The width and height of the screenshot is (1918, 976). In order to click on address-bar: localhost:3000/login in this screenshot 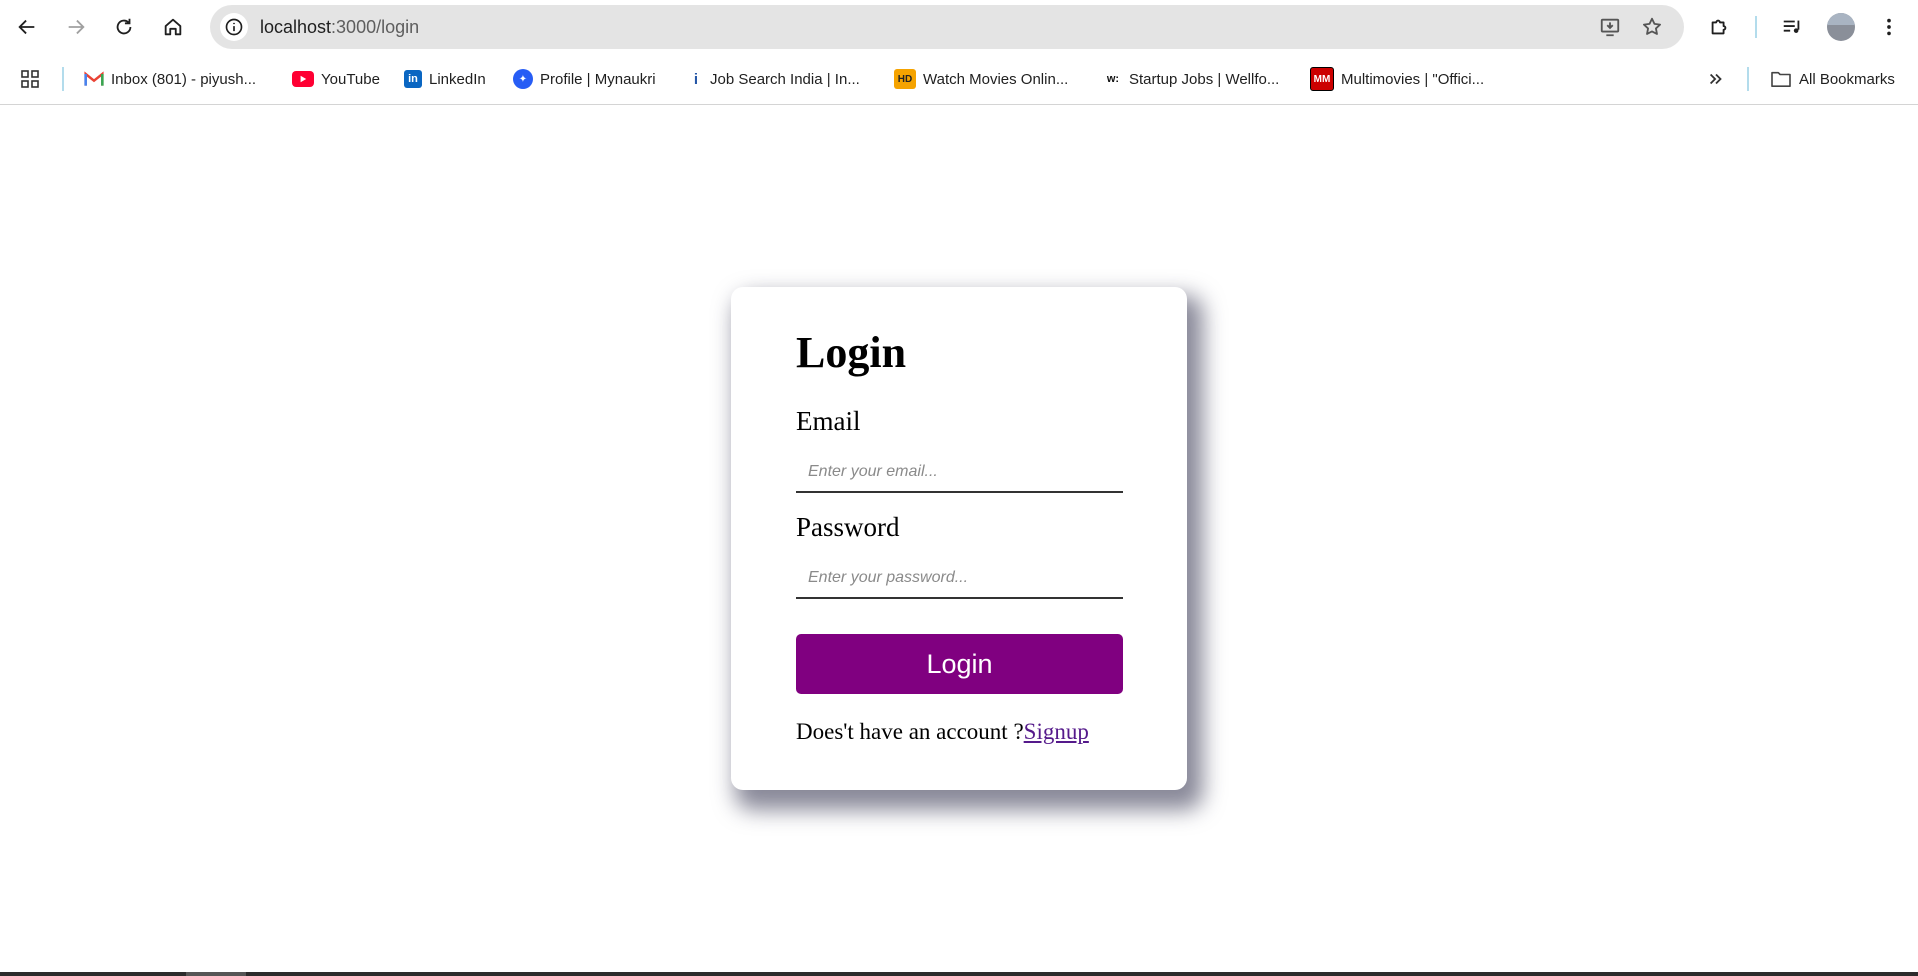, I will do `click(947, 27)`.